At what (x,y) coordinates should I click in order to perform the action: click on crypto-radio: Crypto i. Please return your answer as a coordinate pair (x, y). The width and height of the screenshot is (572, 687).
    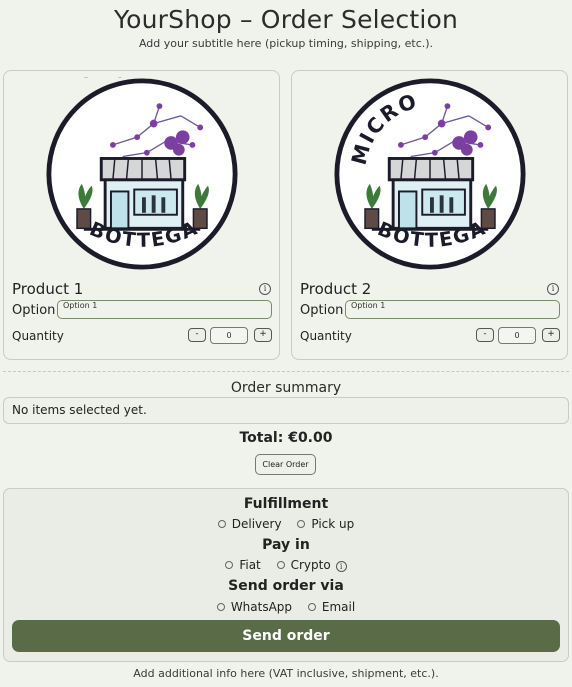
    Looking at the image, I should click on (311, 565).